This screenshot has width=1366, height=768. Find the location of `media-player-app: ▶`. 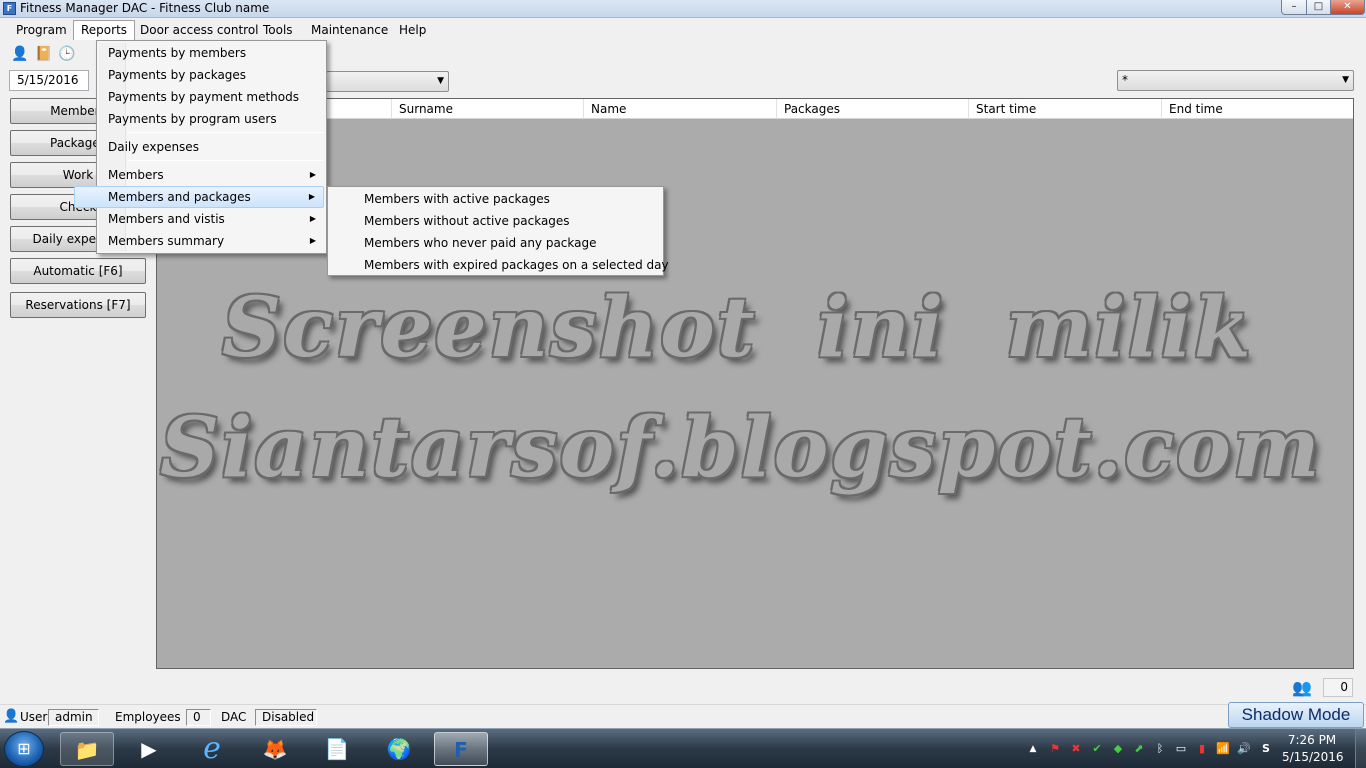

media-player-app: ▶ is located at coordinates (149, 749).